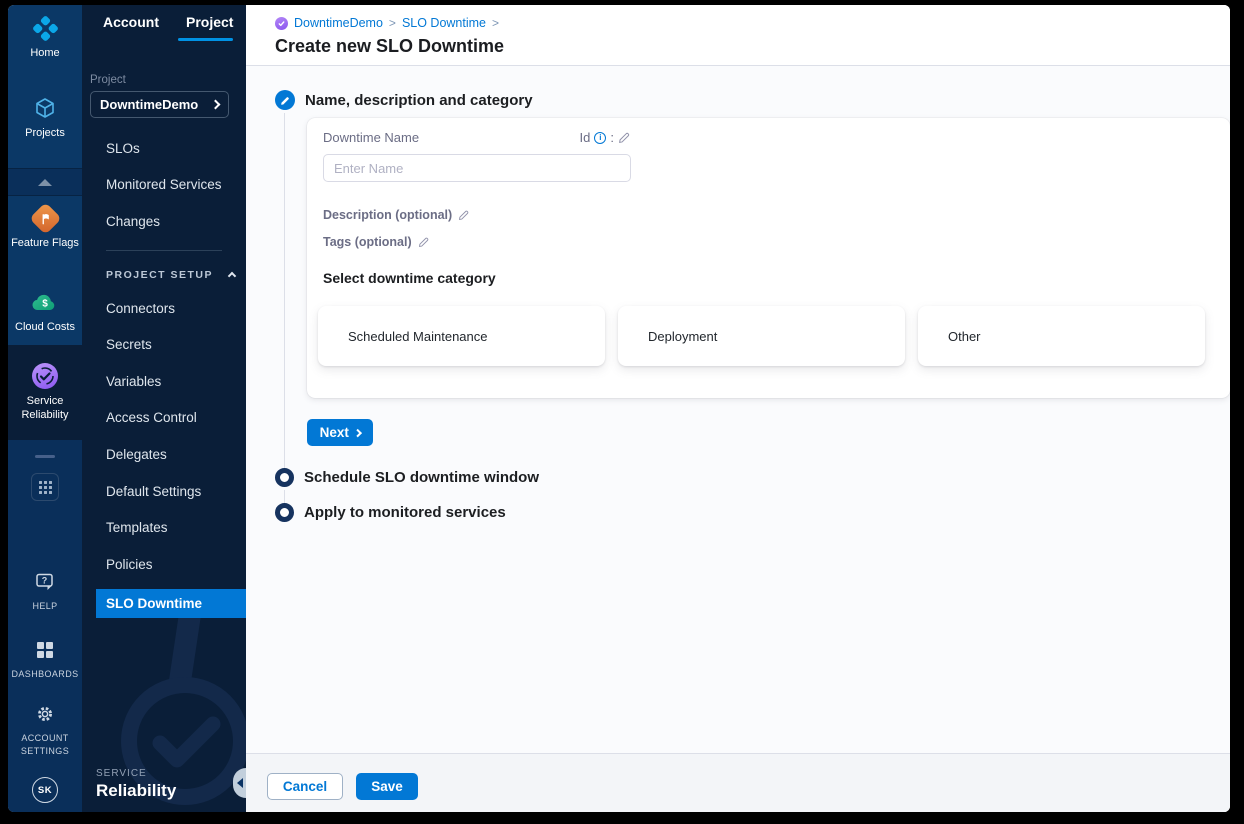 This screenshot has width=1244, height=824. Describe the element at coordinates (108, 80) in the screenshot. I see `project-section-label: Project` at that location.